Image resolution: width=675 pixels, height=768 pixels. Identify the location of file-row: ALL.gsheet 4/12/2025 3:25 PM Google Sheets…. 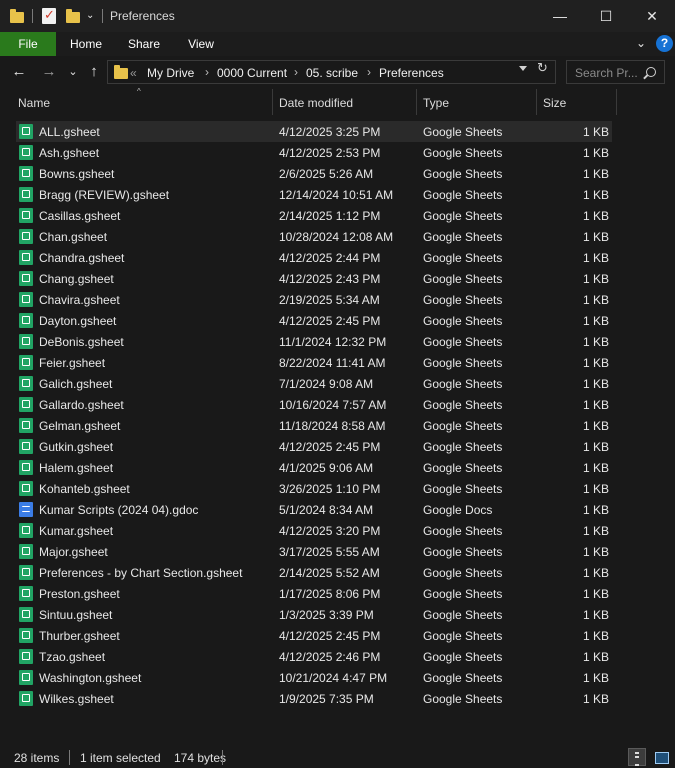
(314, 131).